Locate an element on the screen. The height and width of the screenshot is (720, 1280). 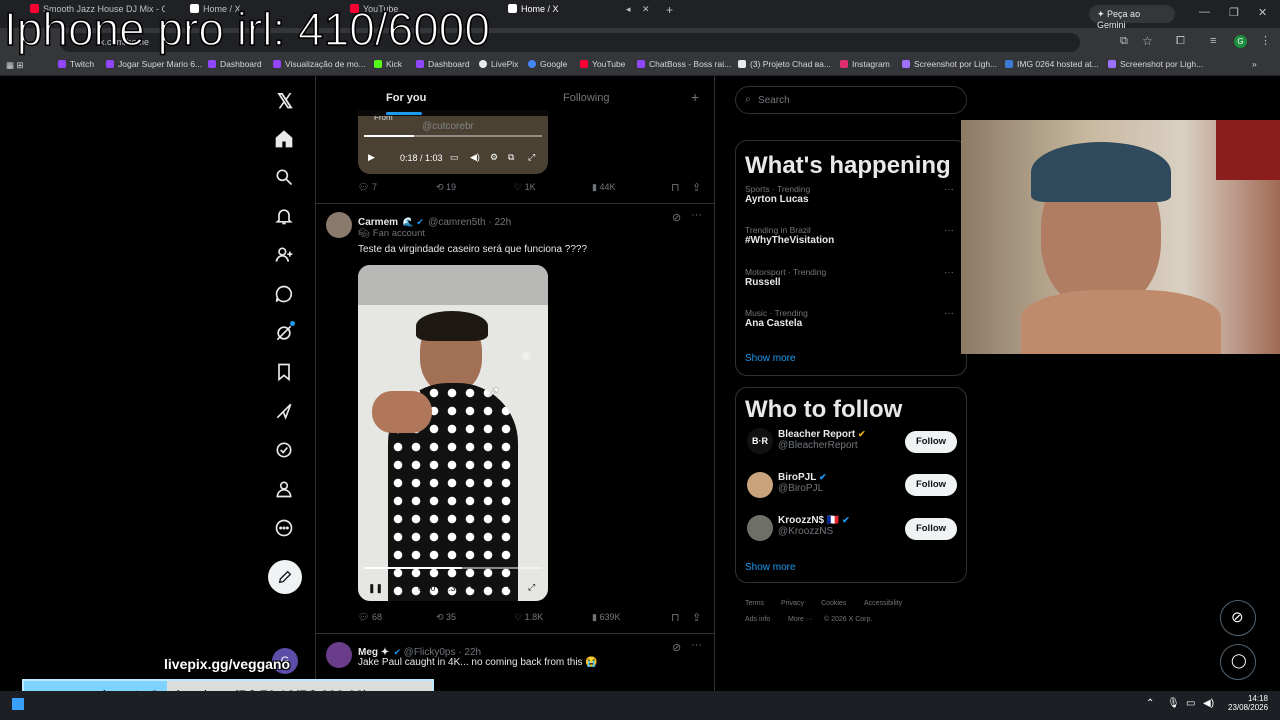
close-tab-icon: ✕ is located at coordinates (647, 14).